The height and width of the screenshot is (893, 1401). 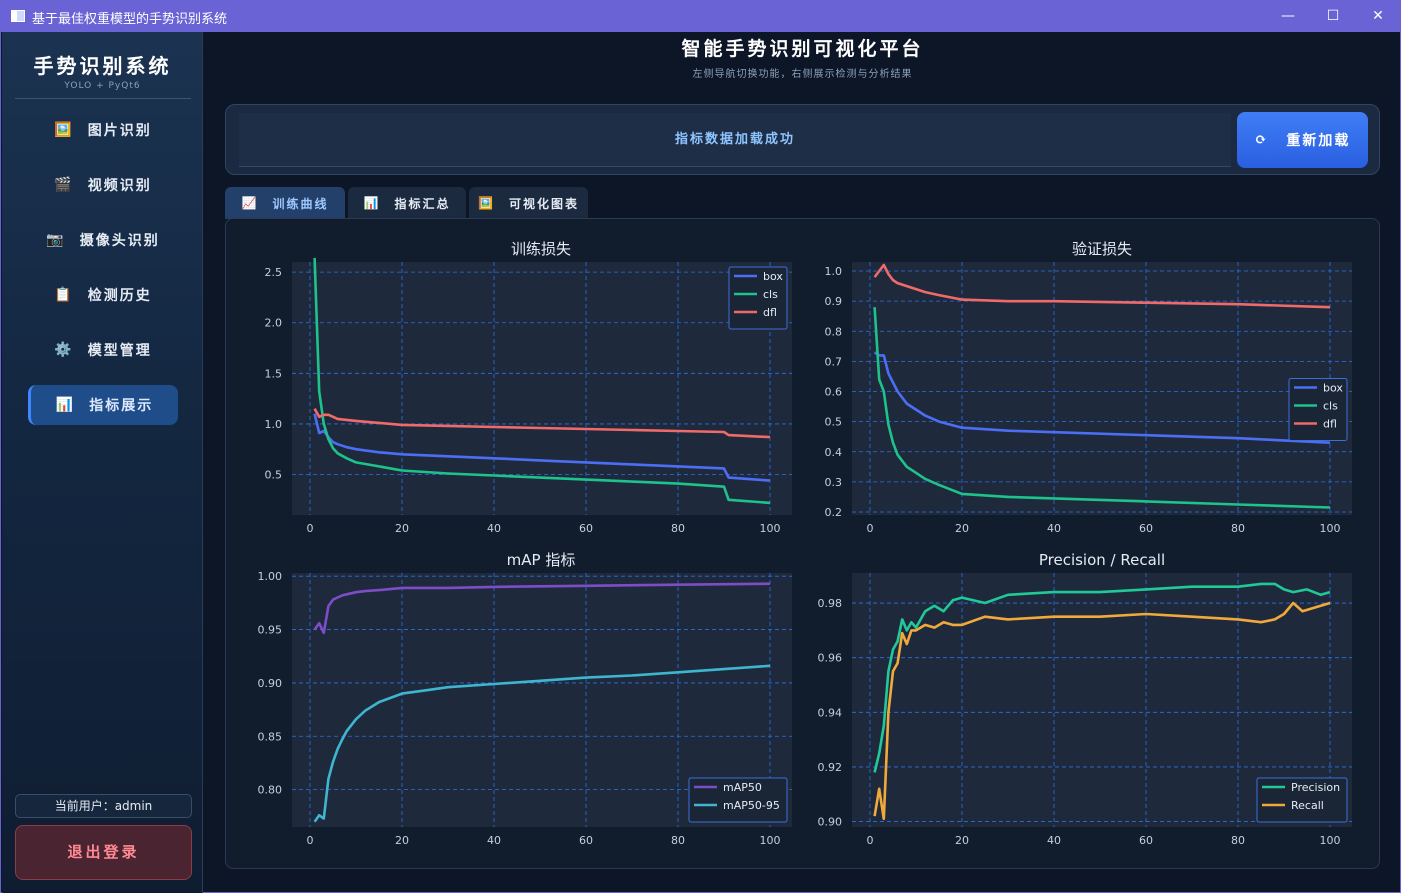 What do you see at coordinates (102, 66) in the screenshot?
I see `brand-title: 手势识别系统` at bounding box center [102, 66].